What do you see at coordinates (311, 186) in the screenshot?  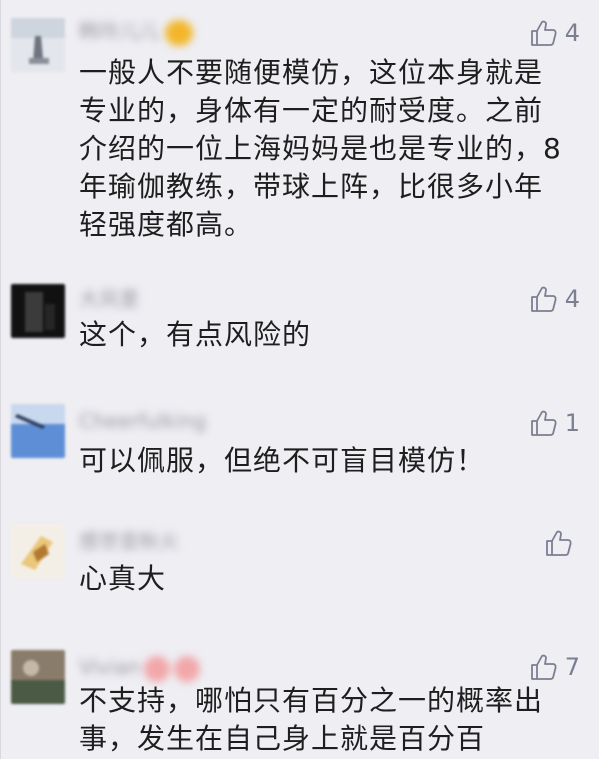 I see `comment-line: 年瑜伽教练，带球上阵，比很多小年` at bounding box center [311, 186].